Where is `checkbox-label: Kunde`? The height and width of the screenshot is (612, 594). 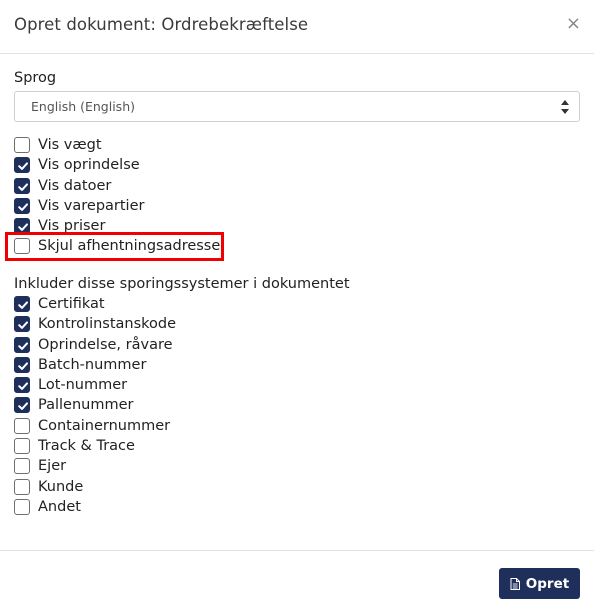 checkbox-label: Kunde is located at coordinates (61, 486).